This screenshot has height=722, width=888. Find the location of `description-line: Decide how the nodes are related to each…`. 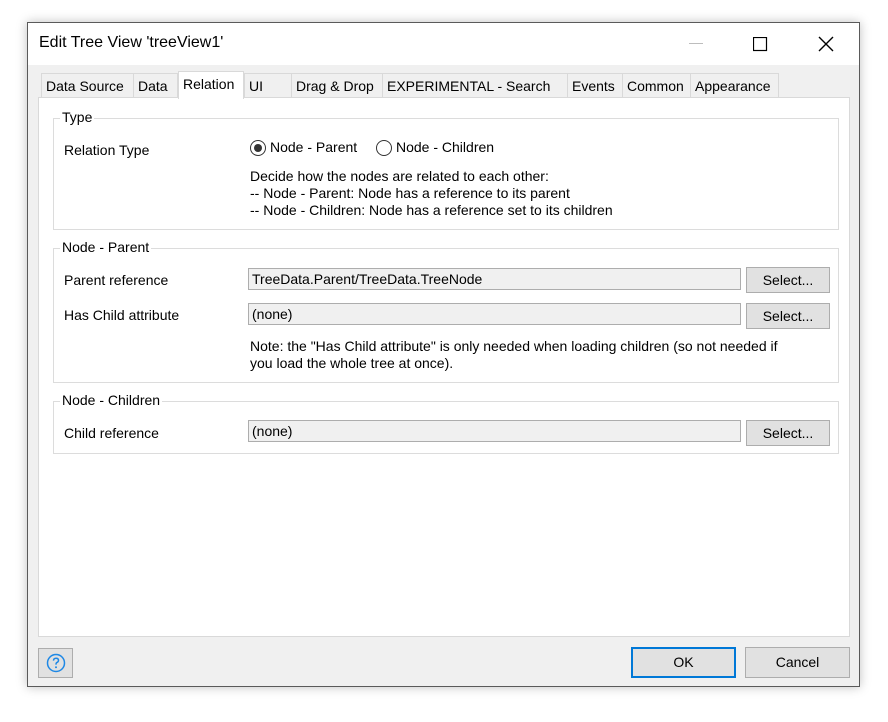

description-line: Decide how the nodes are related to each… is located at coordinates (399, 176).